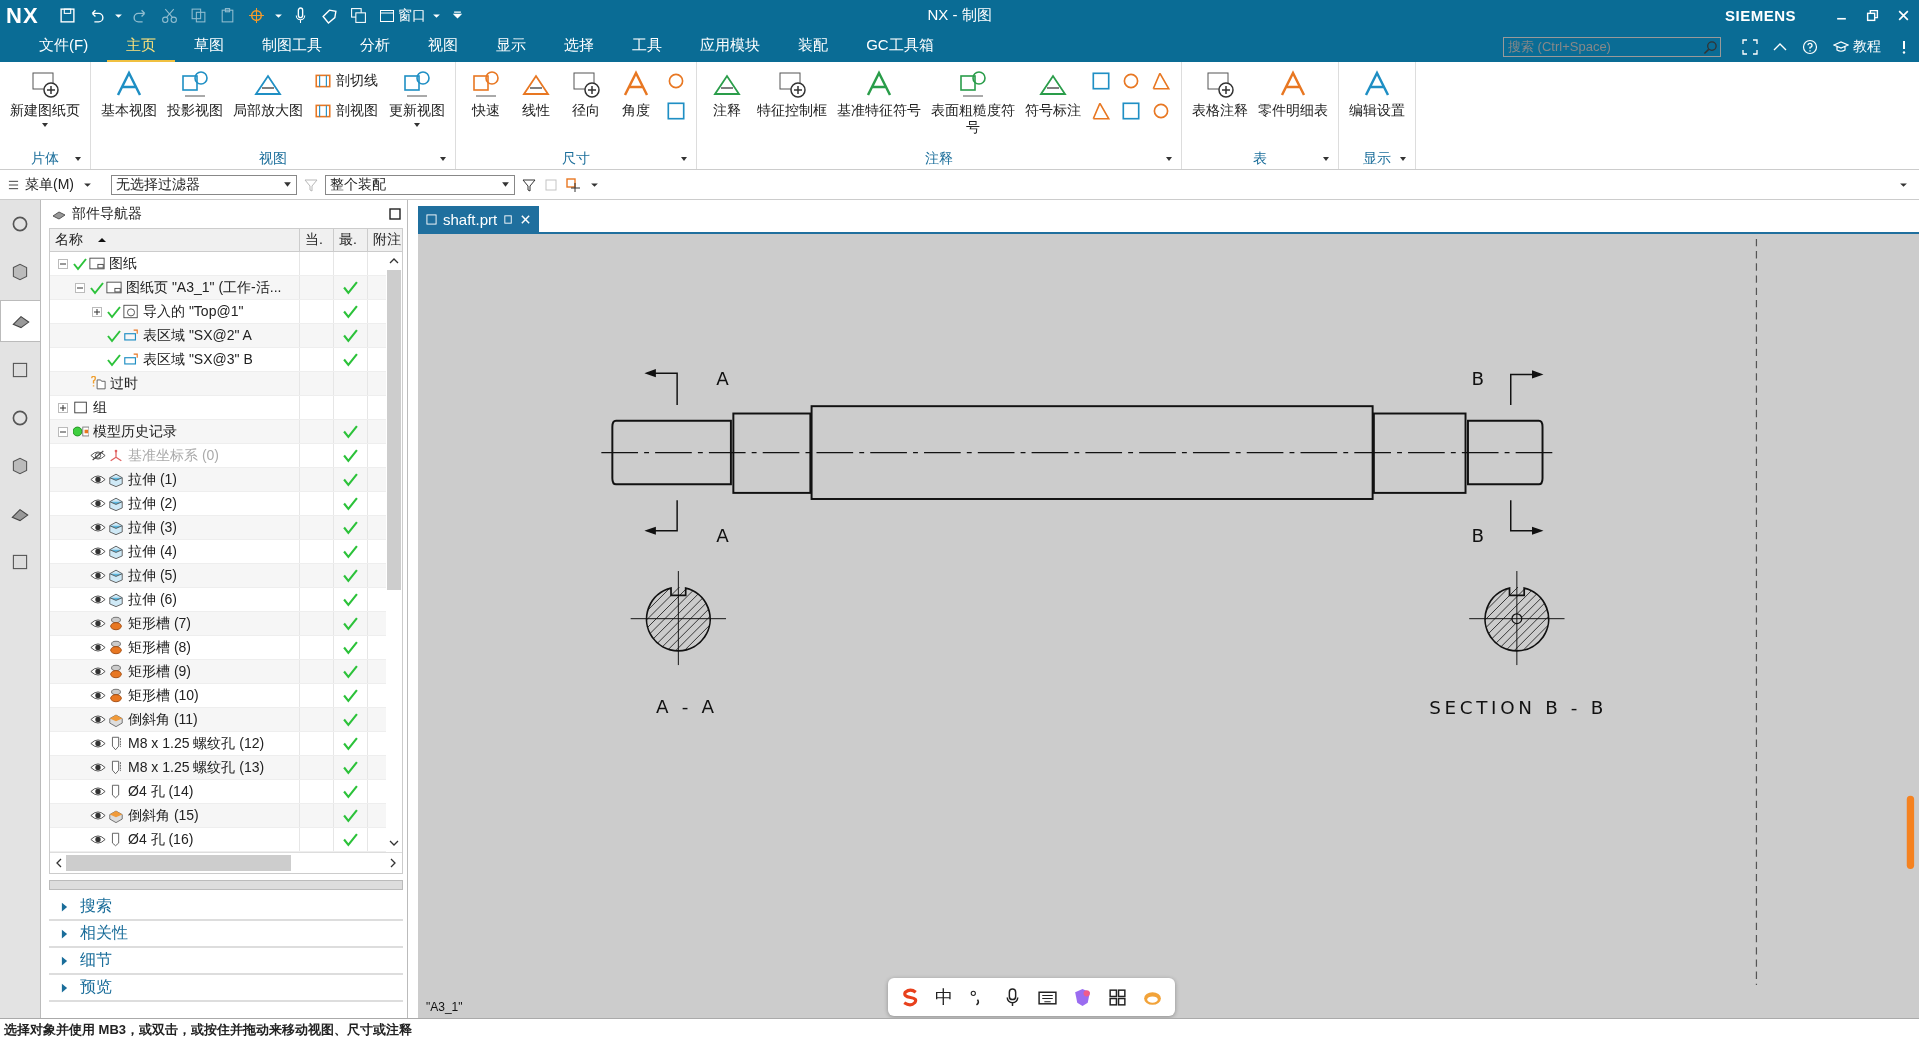  I want to click on scrollbar, so click(226, 862).